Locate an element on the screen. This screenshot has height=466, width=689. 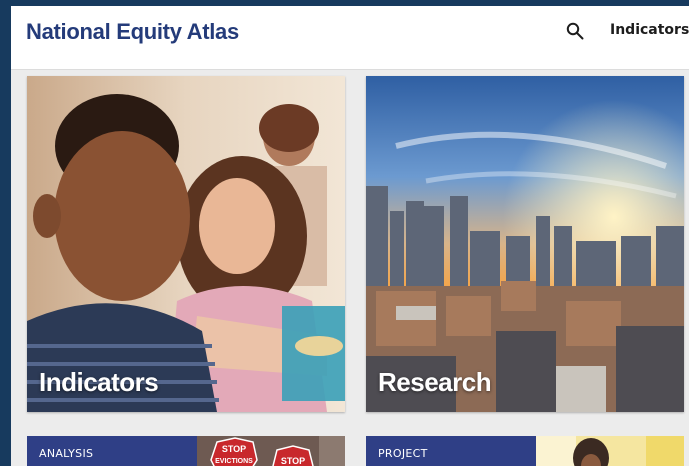
analysis-card-band: ANALYSIS is located at coordinates (112, 451).